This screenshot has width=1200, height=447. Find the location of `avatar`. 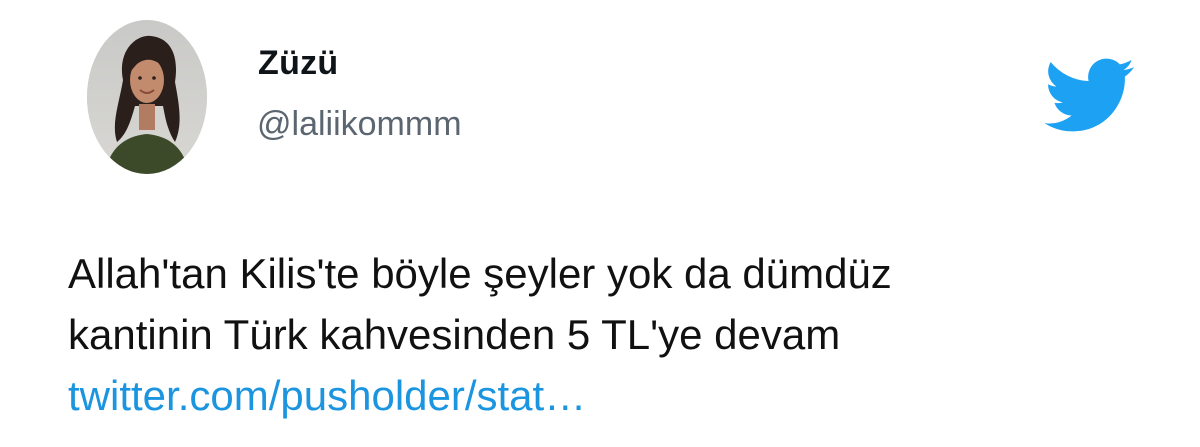

avatar is located at coordinates (147, 97).